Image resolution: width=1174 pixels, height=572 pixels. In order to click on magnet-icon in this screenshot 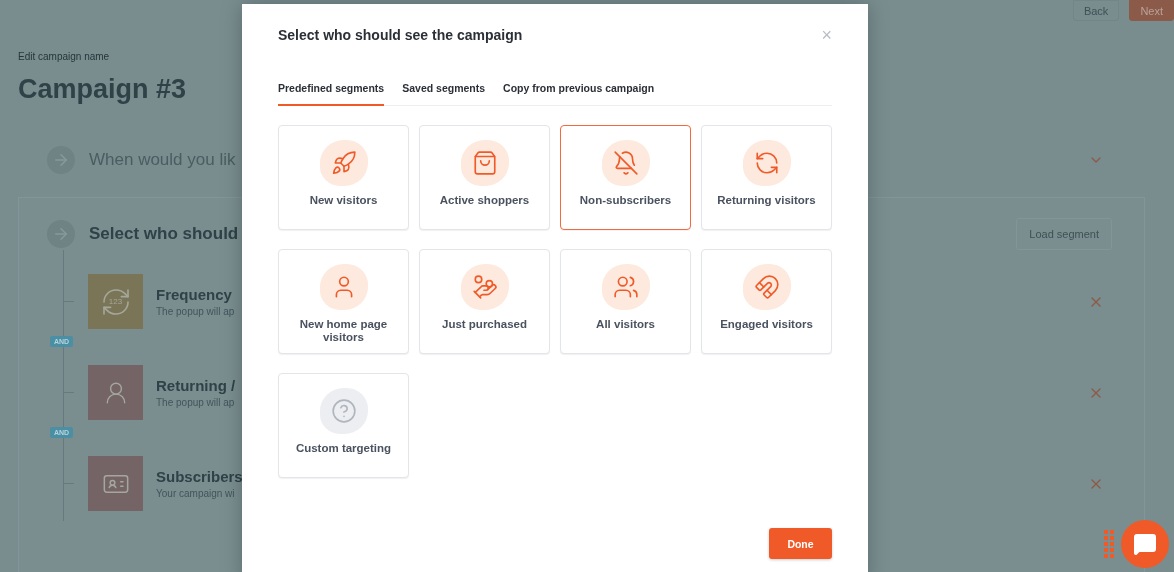, I will do `click(766, 287)`.